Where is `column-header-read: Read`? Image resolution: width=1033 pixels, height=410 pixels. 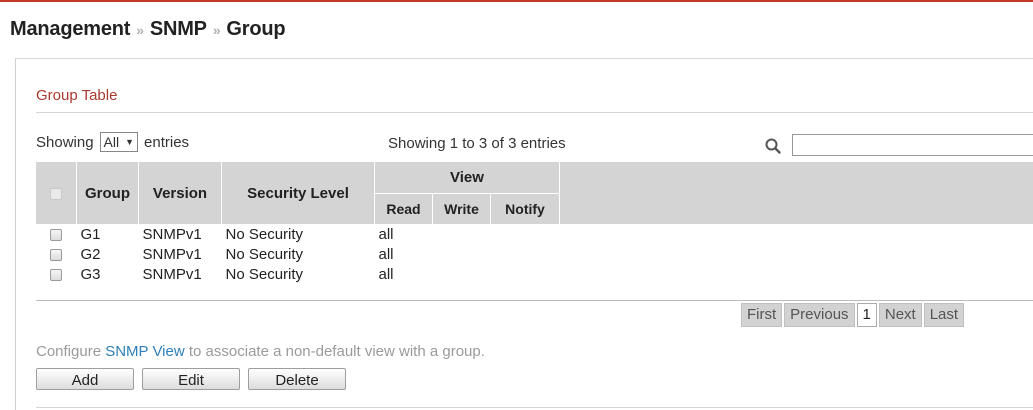 column-header-read: Read is located at coordinates (403, 208).